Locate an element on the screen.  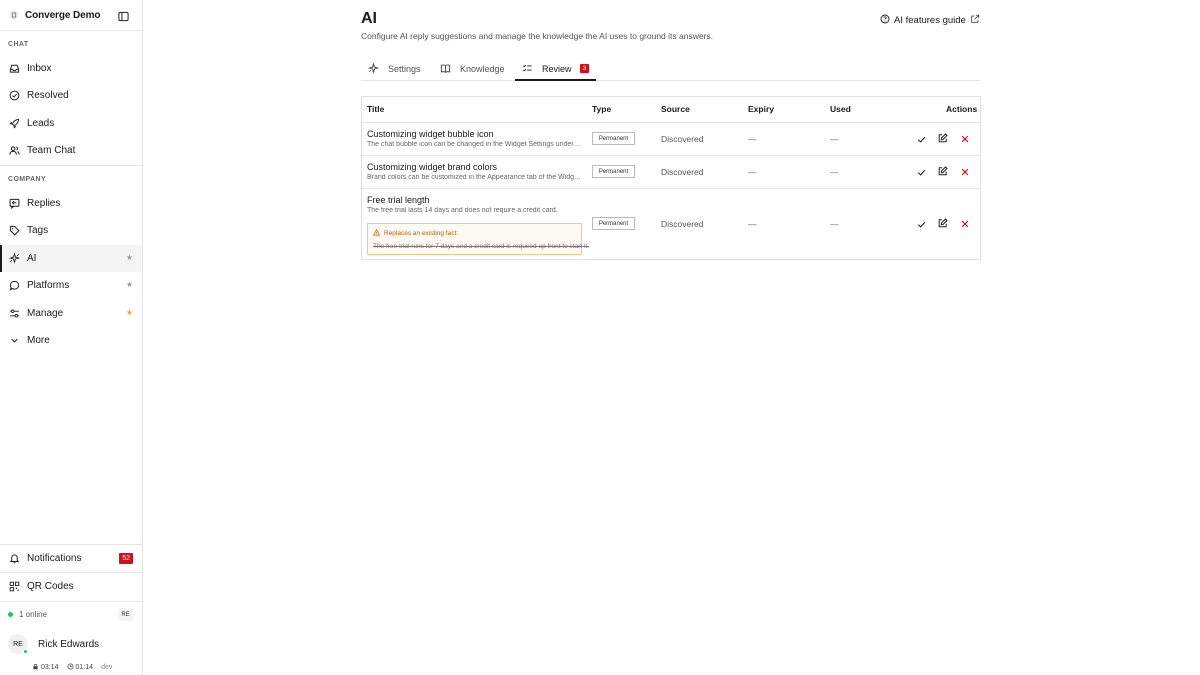
sidebar-item-more: More is located at coordinates (71, 340).